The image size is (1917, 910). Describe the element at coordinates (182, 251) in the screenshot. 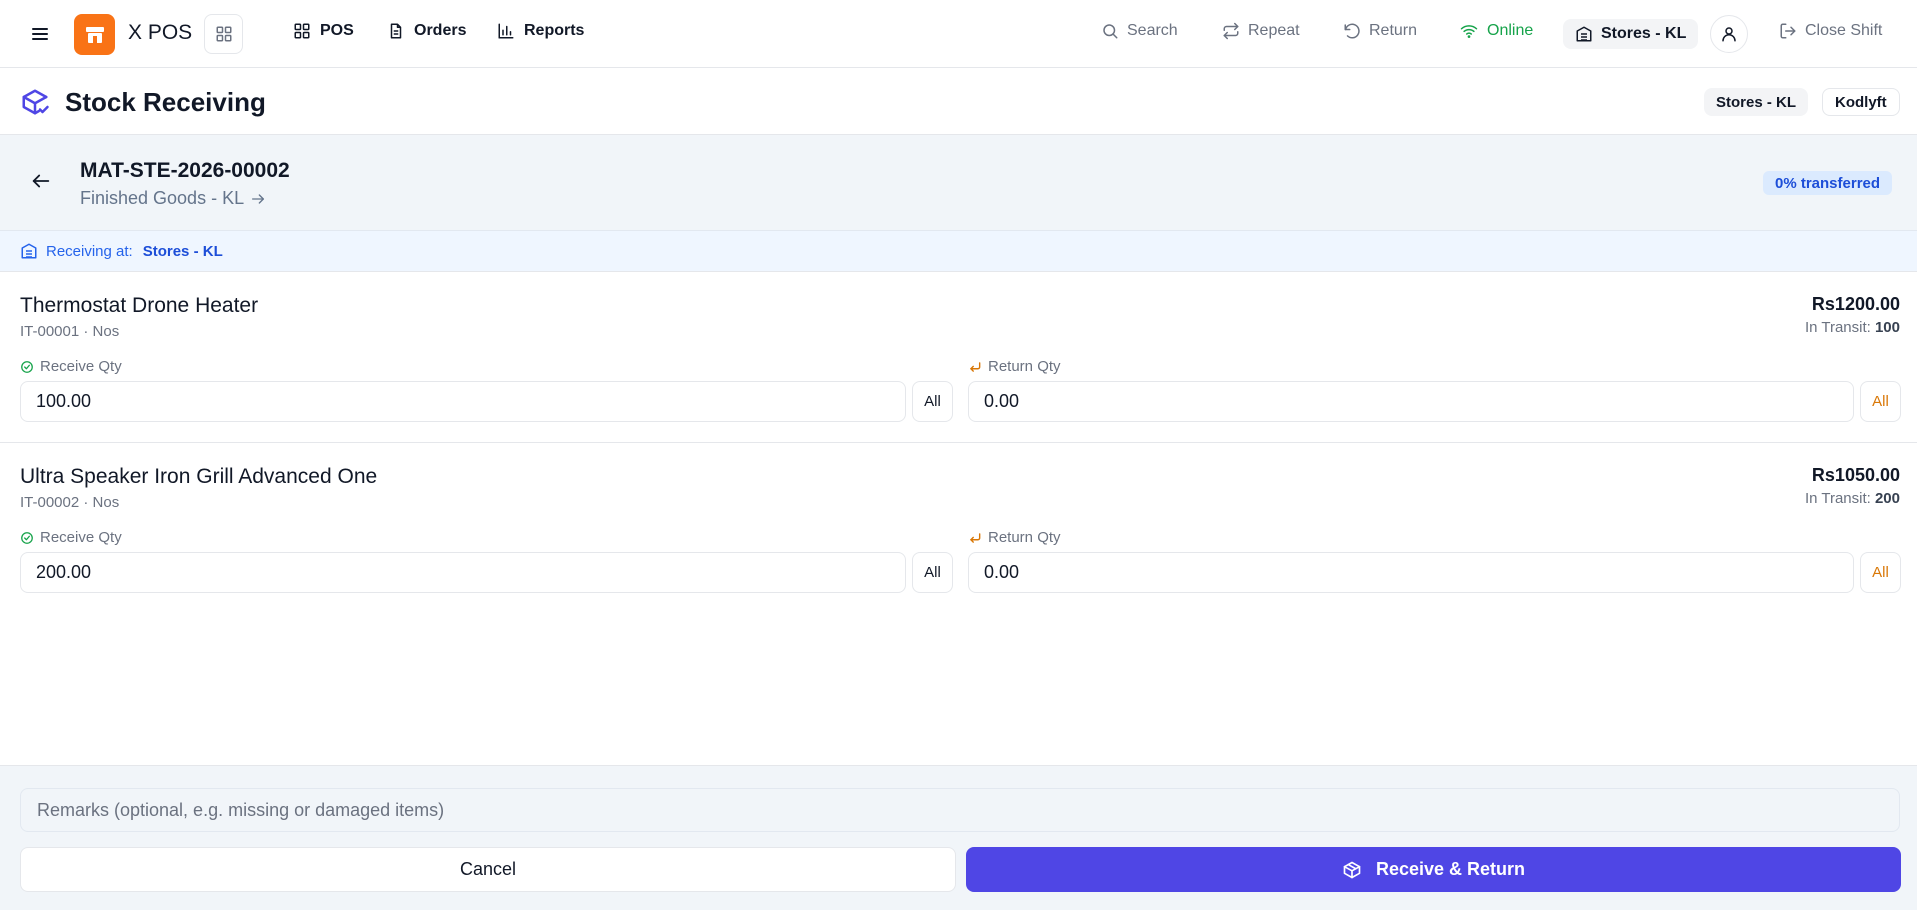

I see `receiving-location: Stores - KL` at that location.